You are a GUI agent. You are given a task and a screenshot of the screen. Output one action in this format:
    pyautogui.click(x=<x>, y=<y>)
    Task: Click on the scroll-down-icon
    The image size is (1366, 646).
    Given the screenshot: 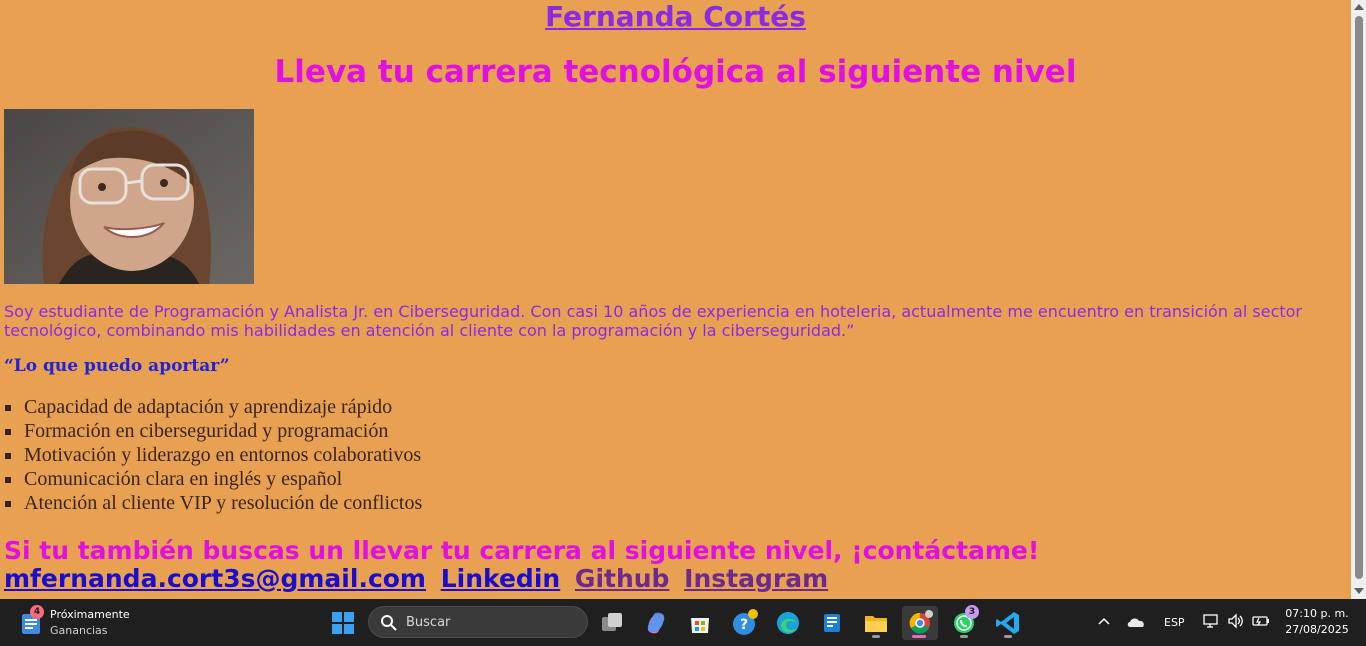 What is the action you would take?
    pyautogui.click(x=1359, y=591)
    